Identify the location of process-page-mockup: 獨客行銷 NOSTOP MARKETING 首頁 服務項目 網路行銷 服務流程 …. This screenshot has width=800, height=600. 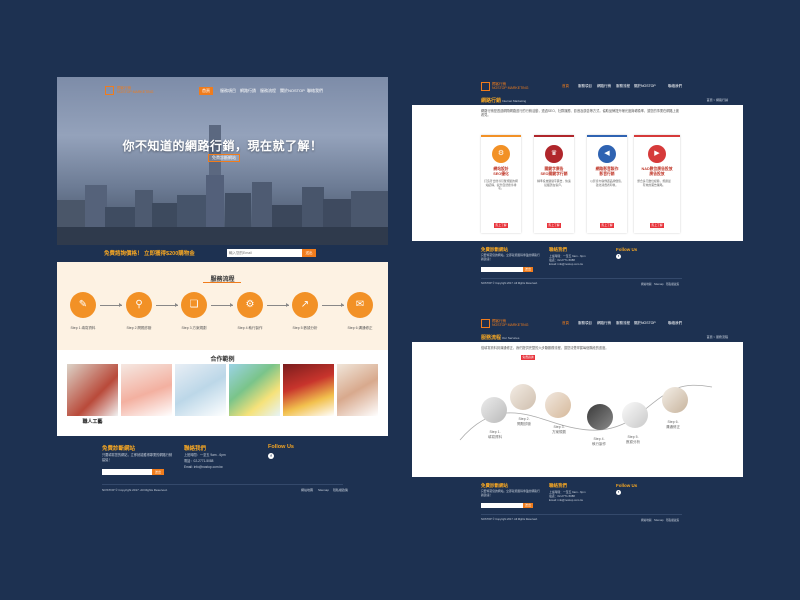
(577, 421).